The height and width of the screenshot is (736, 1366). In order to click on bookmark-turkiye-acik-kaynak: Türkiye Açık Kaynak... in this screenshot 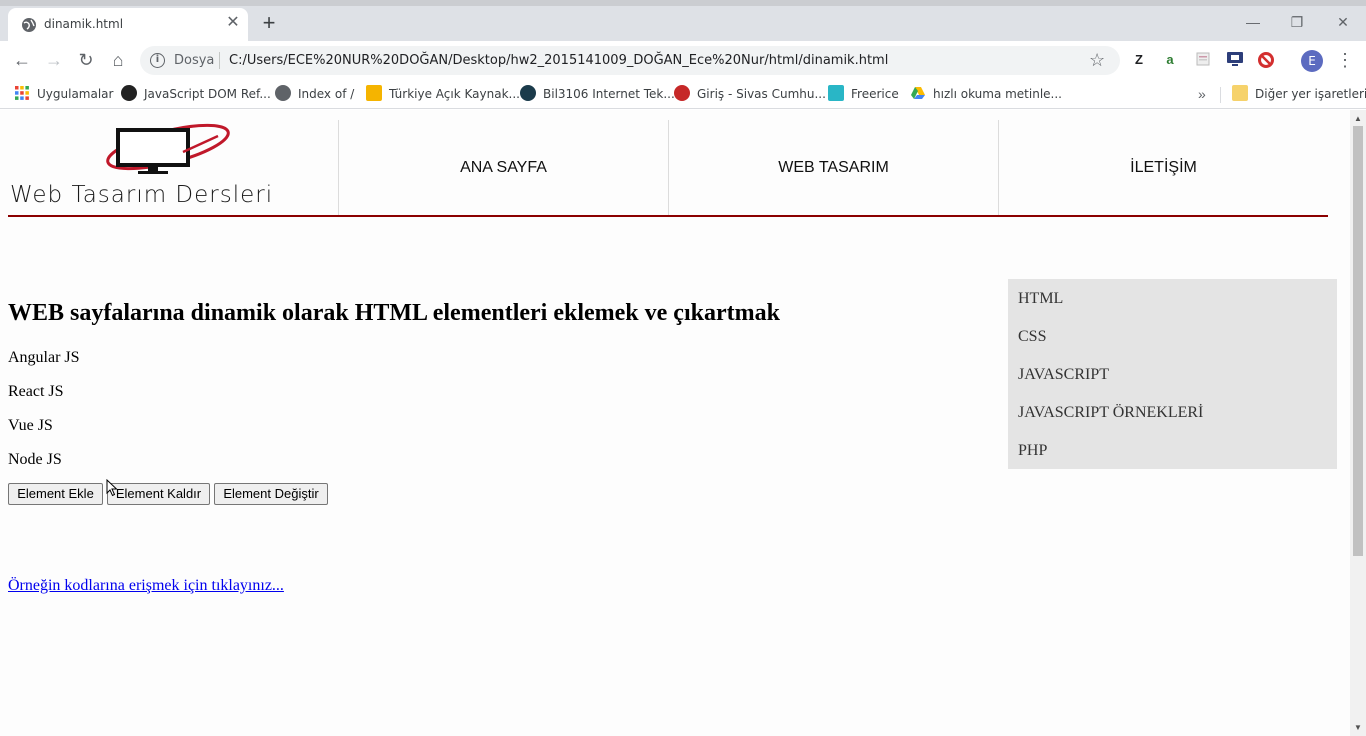, I will do `click(443, 94)`.